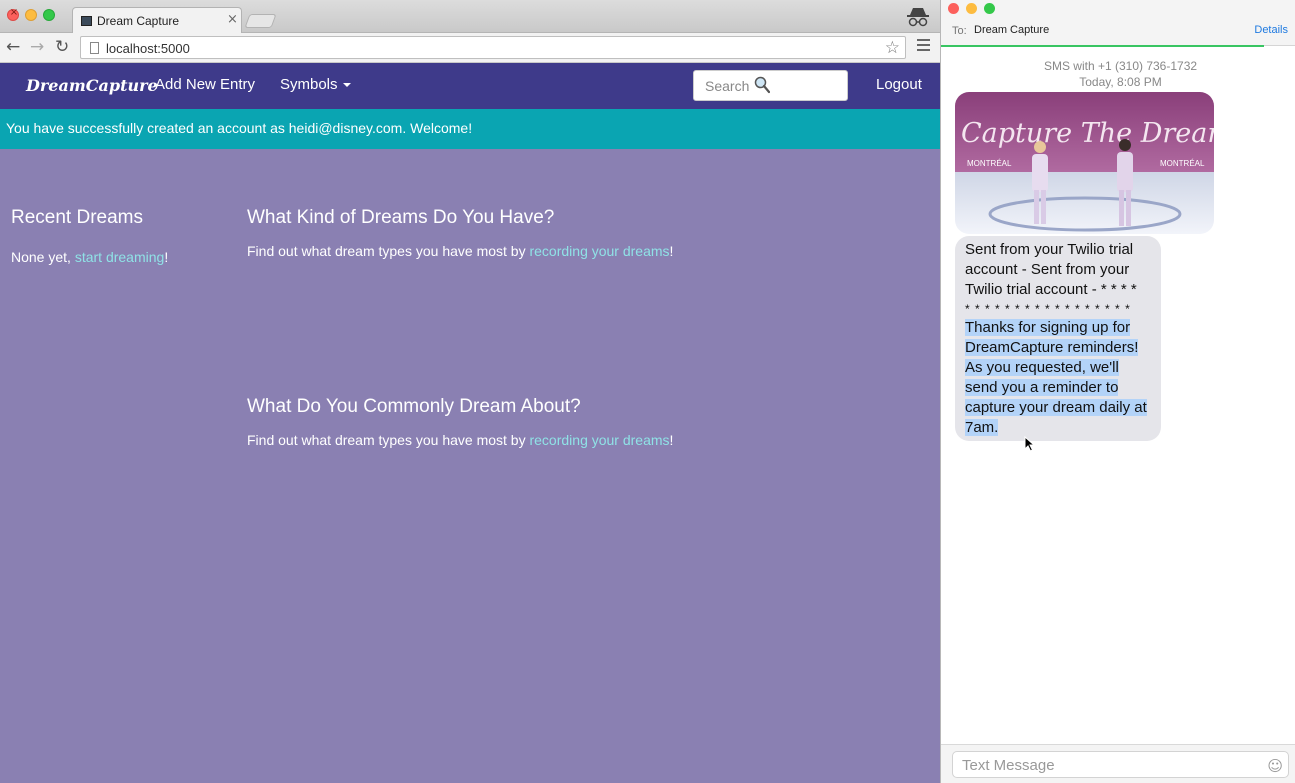  What do you see at coordinates (309, 84) in the screenshot?
I see `symbols-label: Symbols` at bounding box center [309, 84].